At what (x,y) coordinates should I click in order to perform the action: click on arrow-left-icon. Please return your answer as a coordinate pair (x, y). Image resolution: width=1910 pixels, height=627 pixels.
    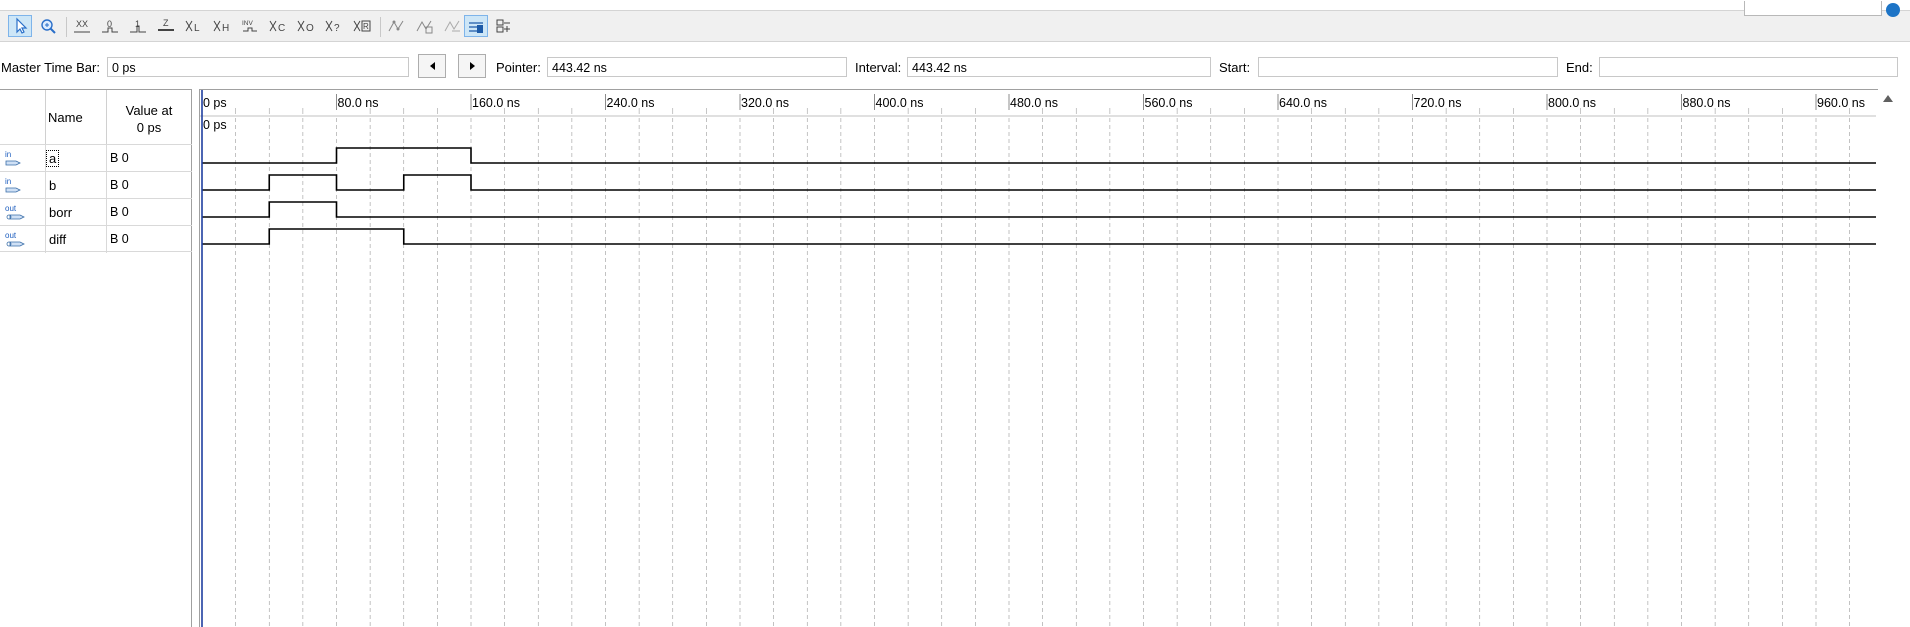
    Looking at the image, I should click on (432, 66).